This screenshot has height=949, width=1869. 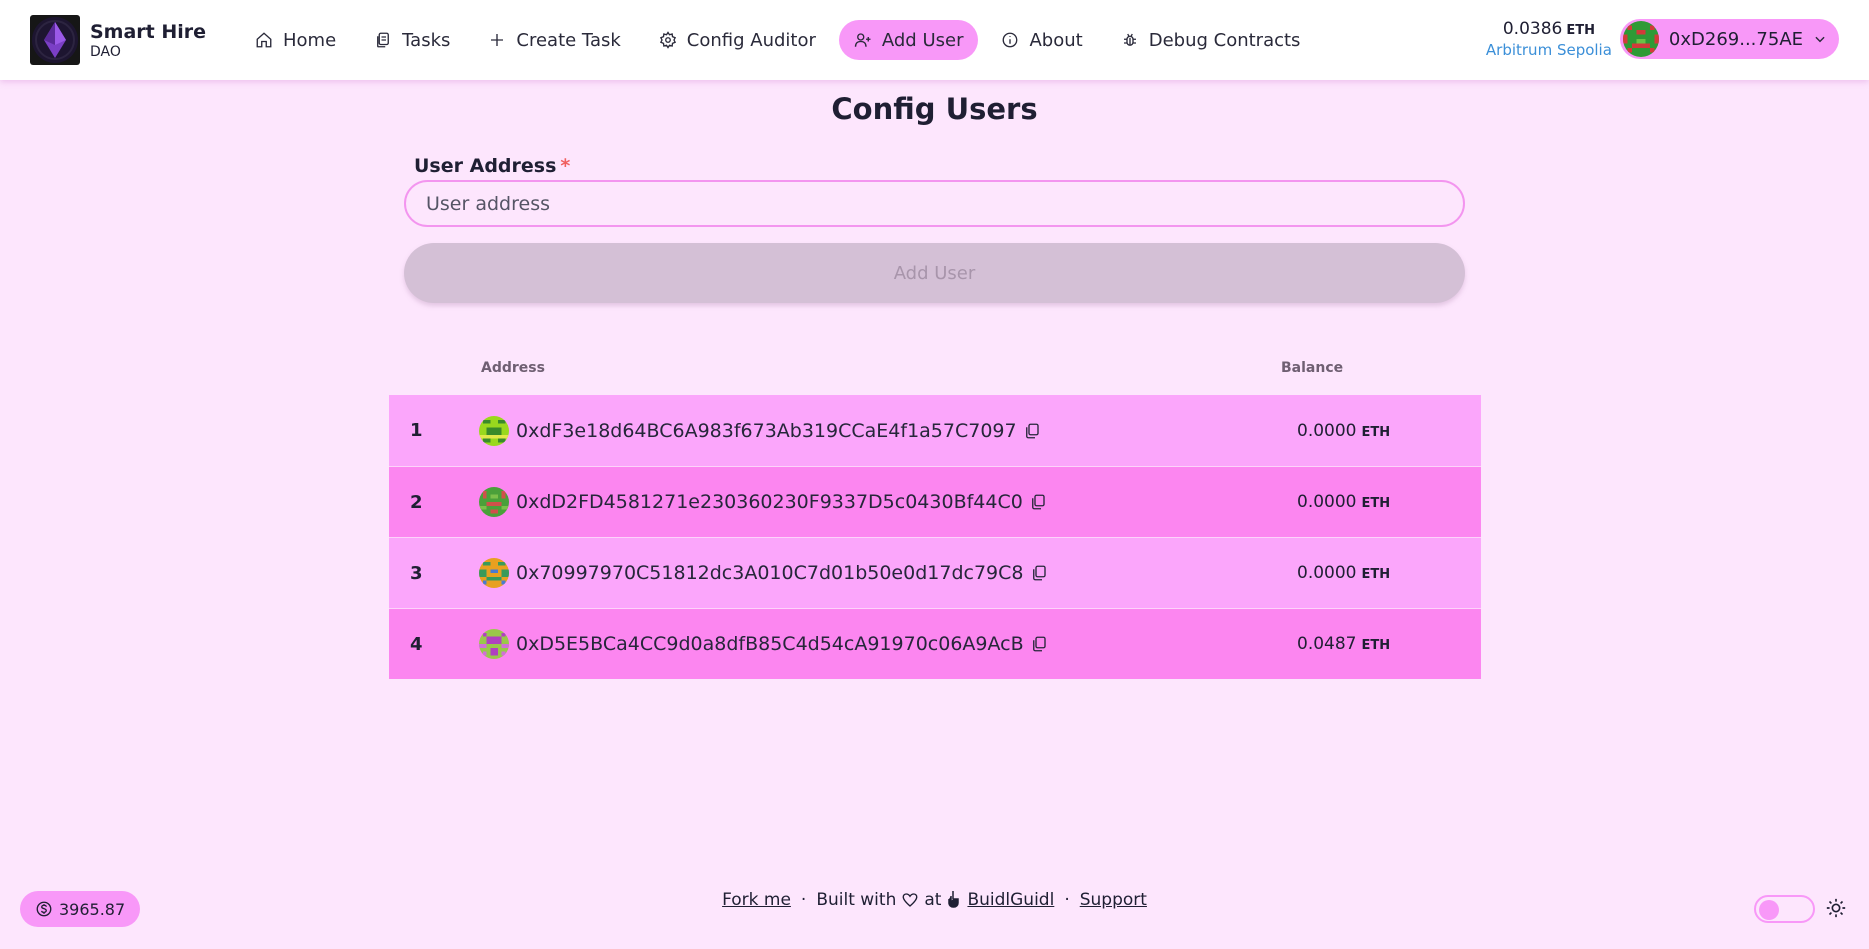 I want to click on wallet-balance-block: 0.0386 ETH Arbitrum Sepolia, so click(x=1549, y=39).